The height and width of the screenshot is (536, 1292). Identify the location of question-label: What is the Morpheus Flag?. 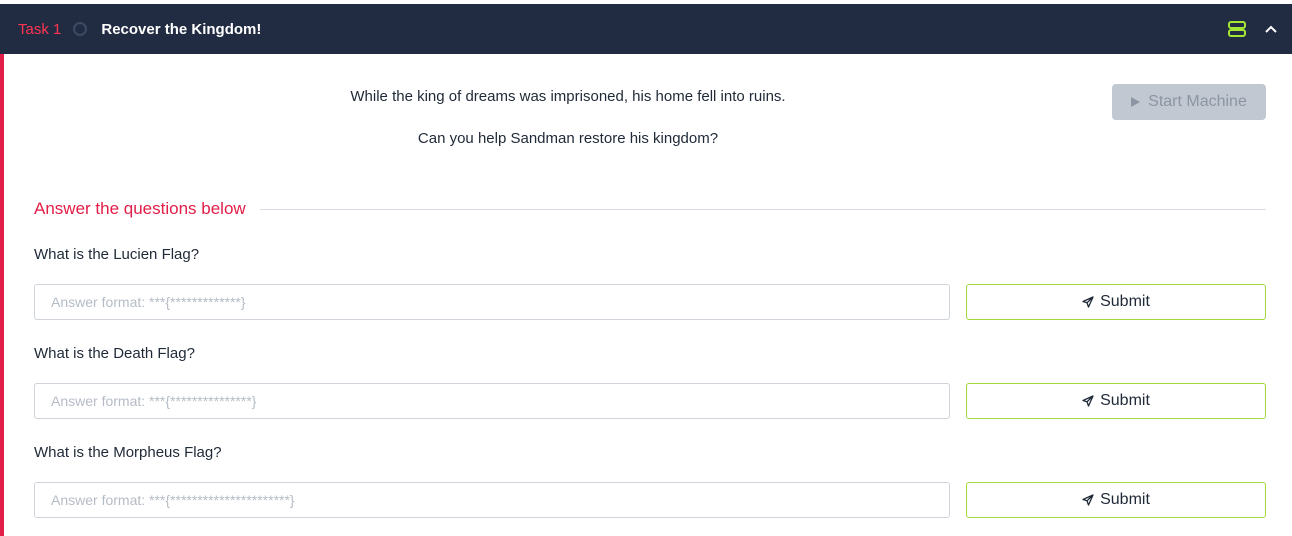
(128, 452).